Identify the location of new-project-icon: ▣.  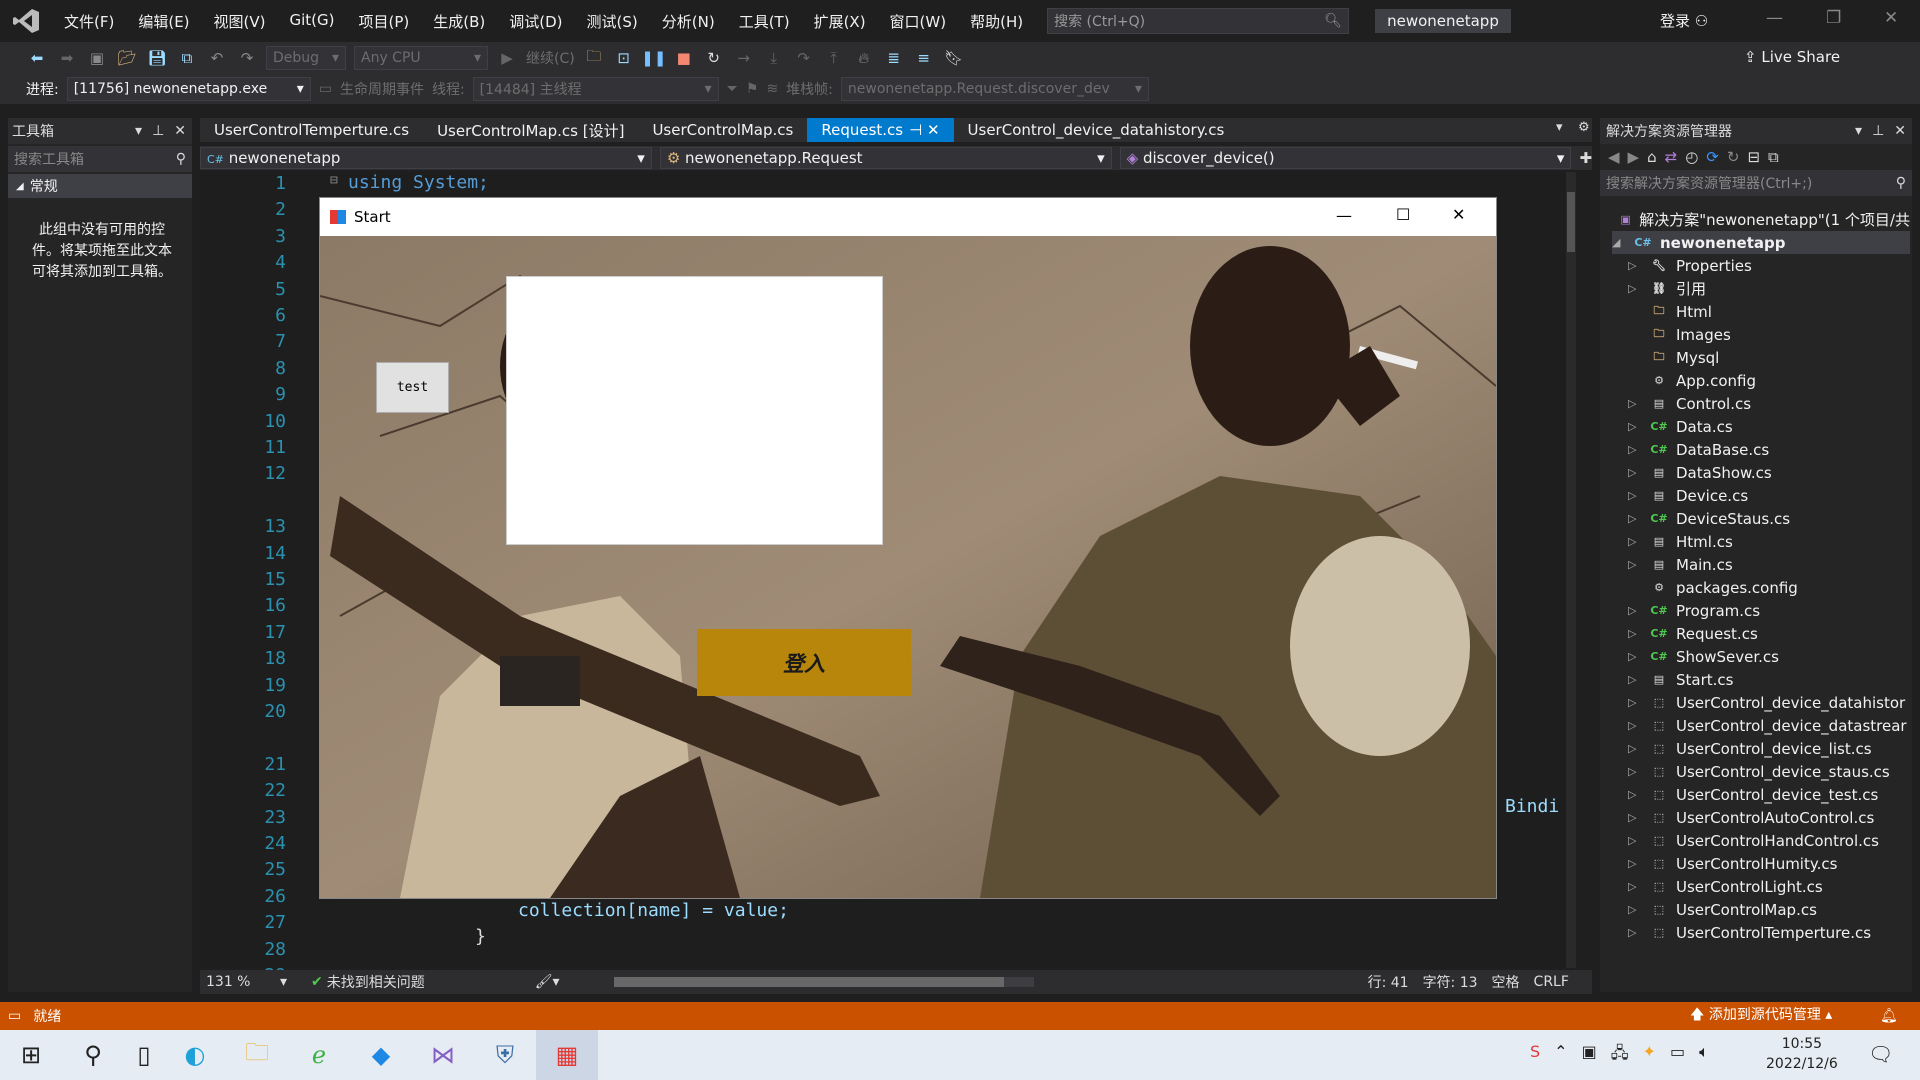
(97, 58).